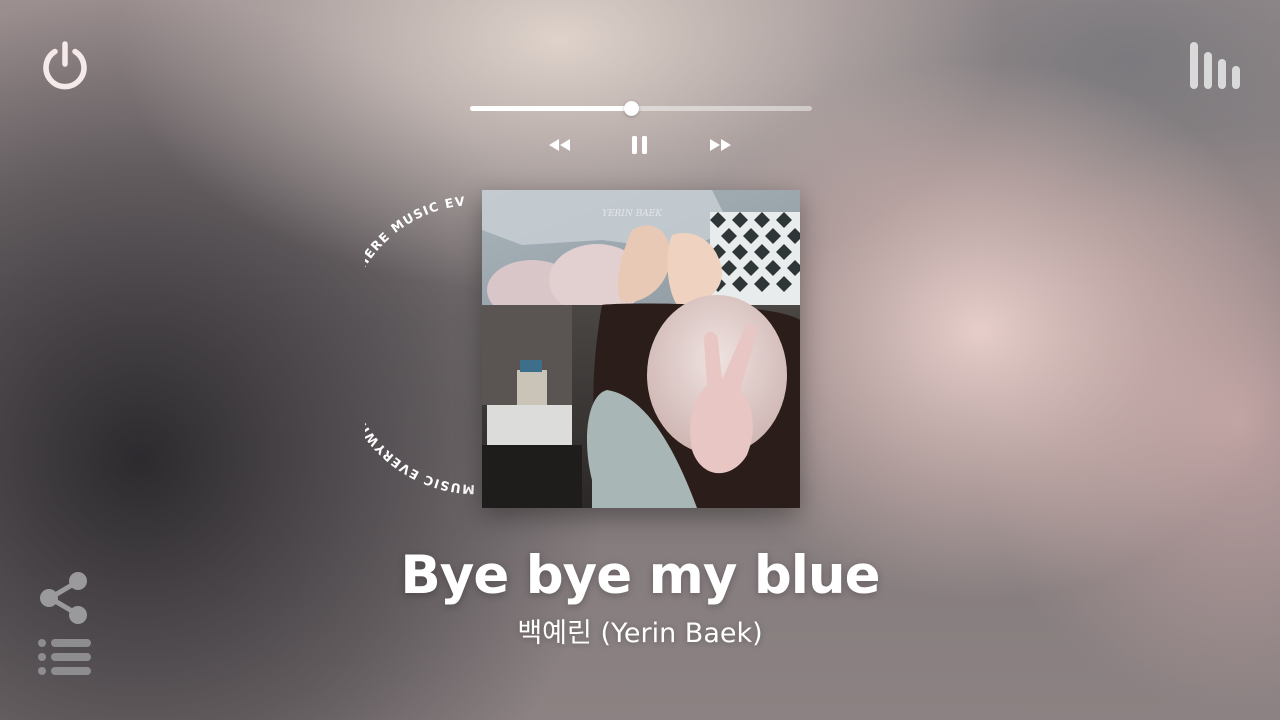  I want to click on playlist-icon, so click(65, 660).